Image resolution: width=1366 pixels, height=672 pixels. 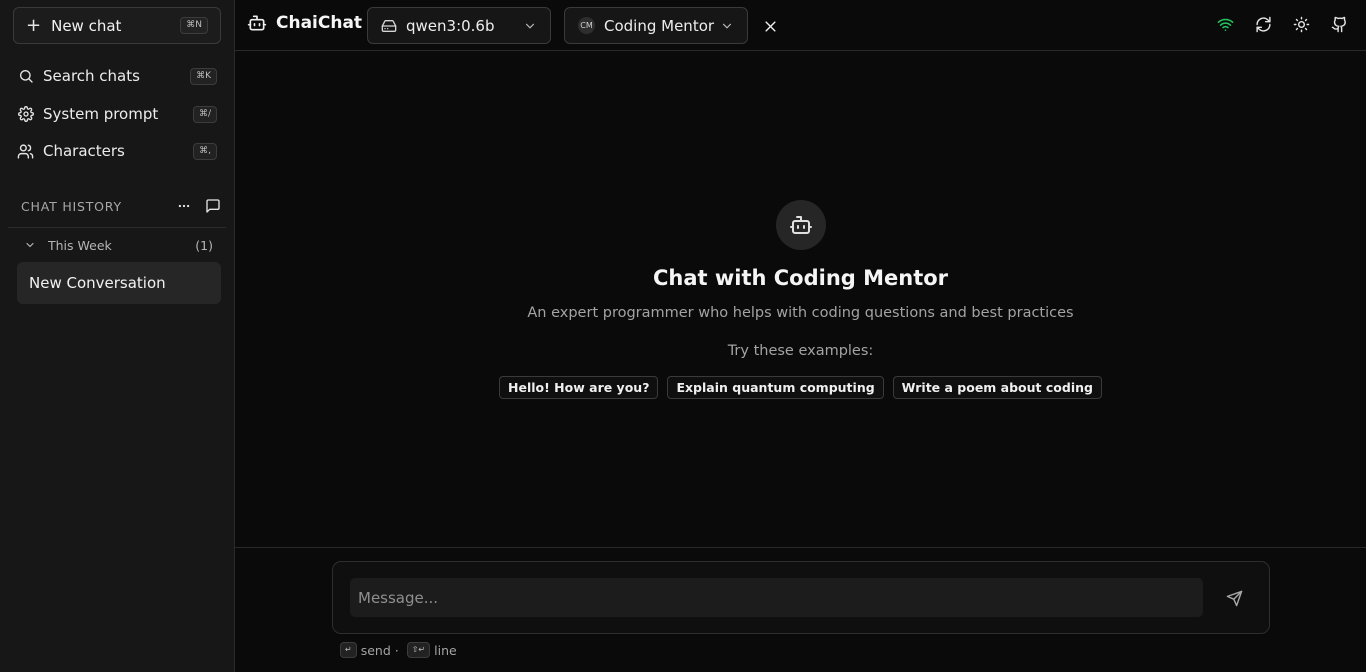 What do you see at coordinates (257, 23) in the screenshot?
I see `bot-icon` at bounding box center [257, 23].